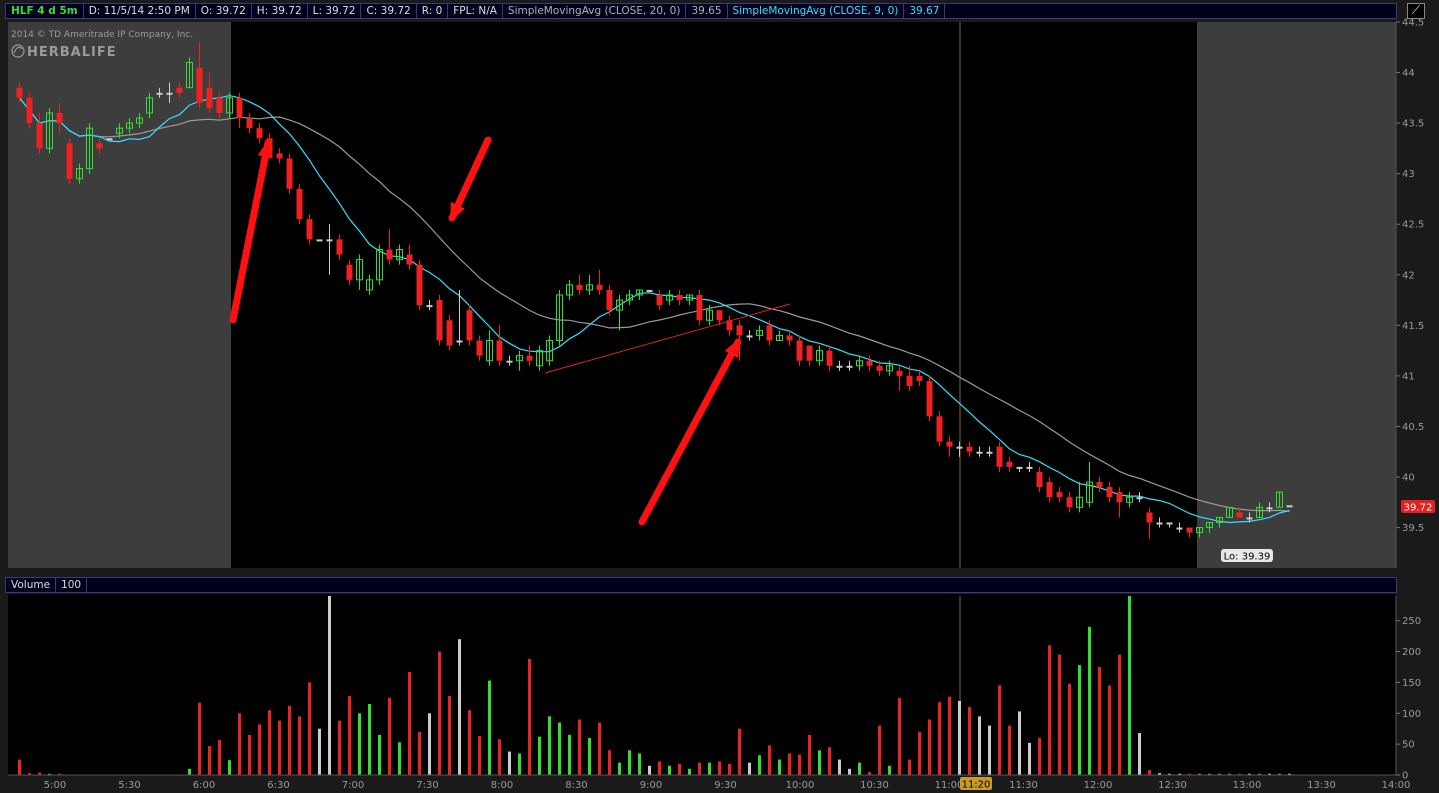  I want to click on time-tick-label: 13:30, so click(1321, 785).